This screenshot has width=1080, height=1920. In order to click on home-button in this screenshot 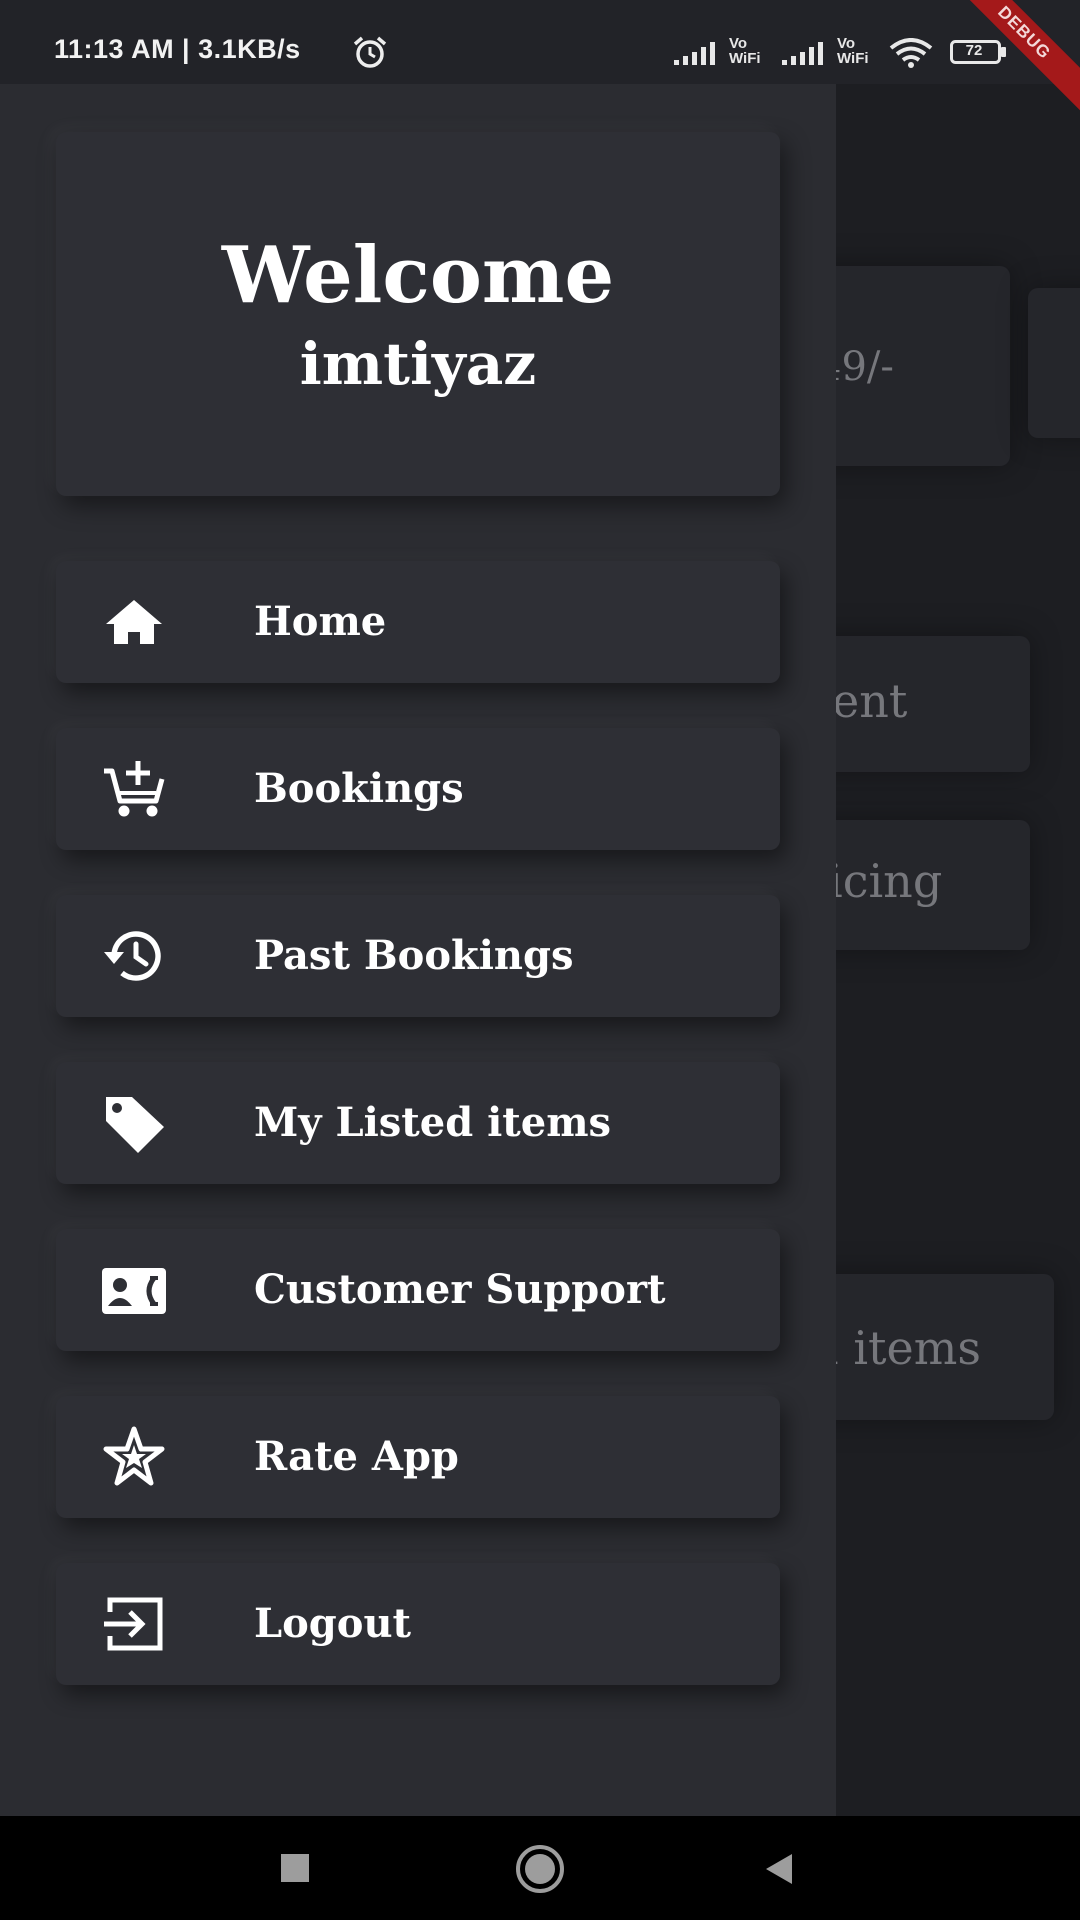, I will do `click(540, 1869)`.